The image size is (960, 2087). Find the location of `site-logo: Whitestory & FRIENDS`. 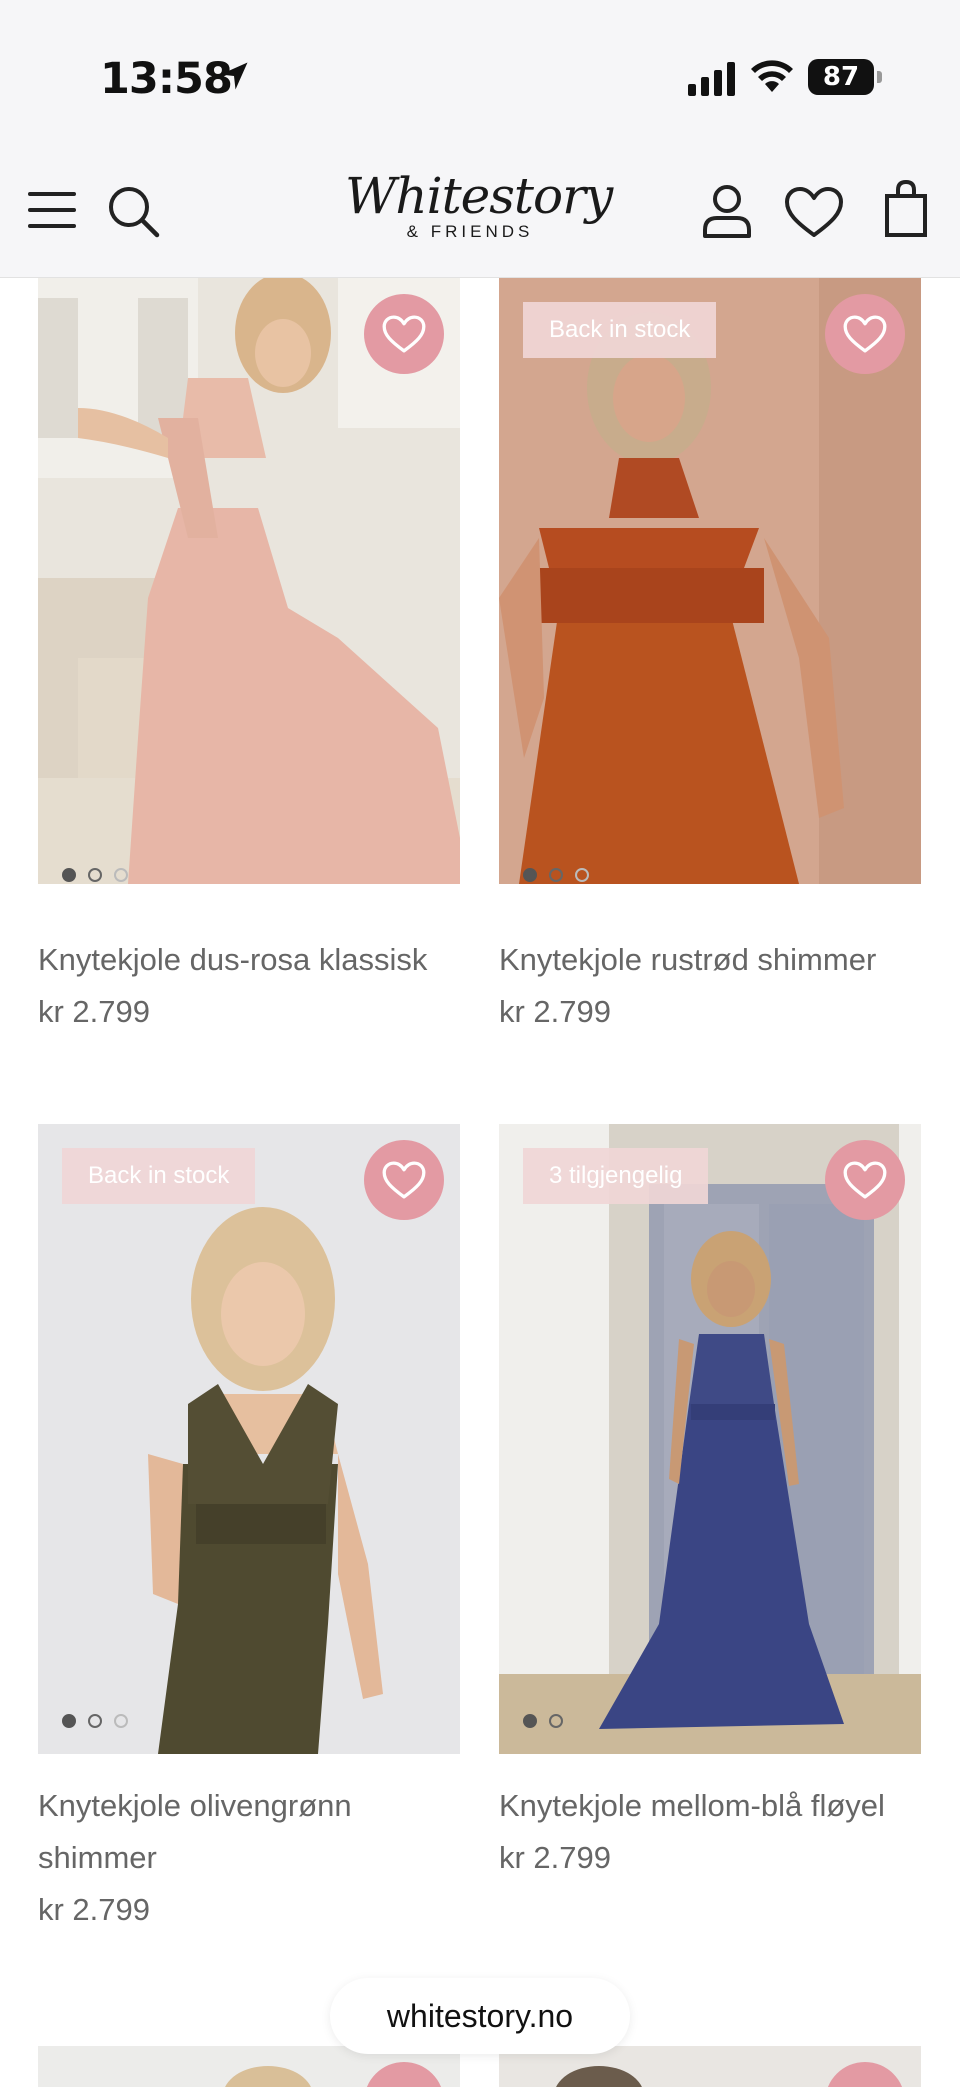

site-logo: Whitestory & FRIENDS is located at coordinates (479, 216).